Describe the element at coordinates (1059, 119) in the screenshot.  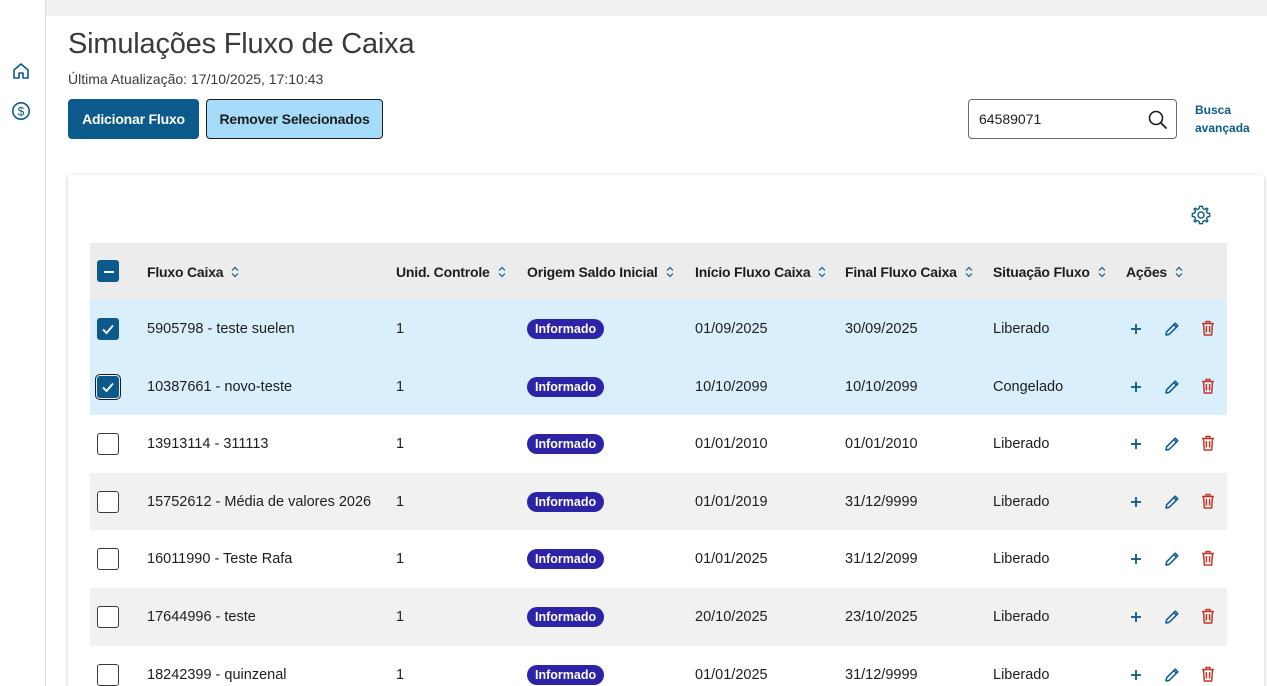
I see `search-input` at that location.